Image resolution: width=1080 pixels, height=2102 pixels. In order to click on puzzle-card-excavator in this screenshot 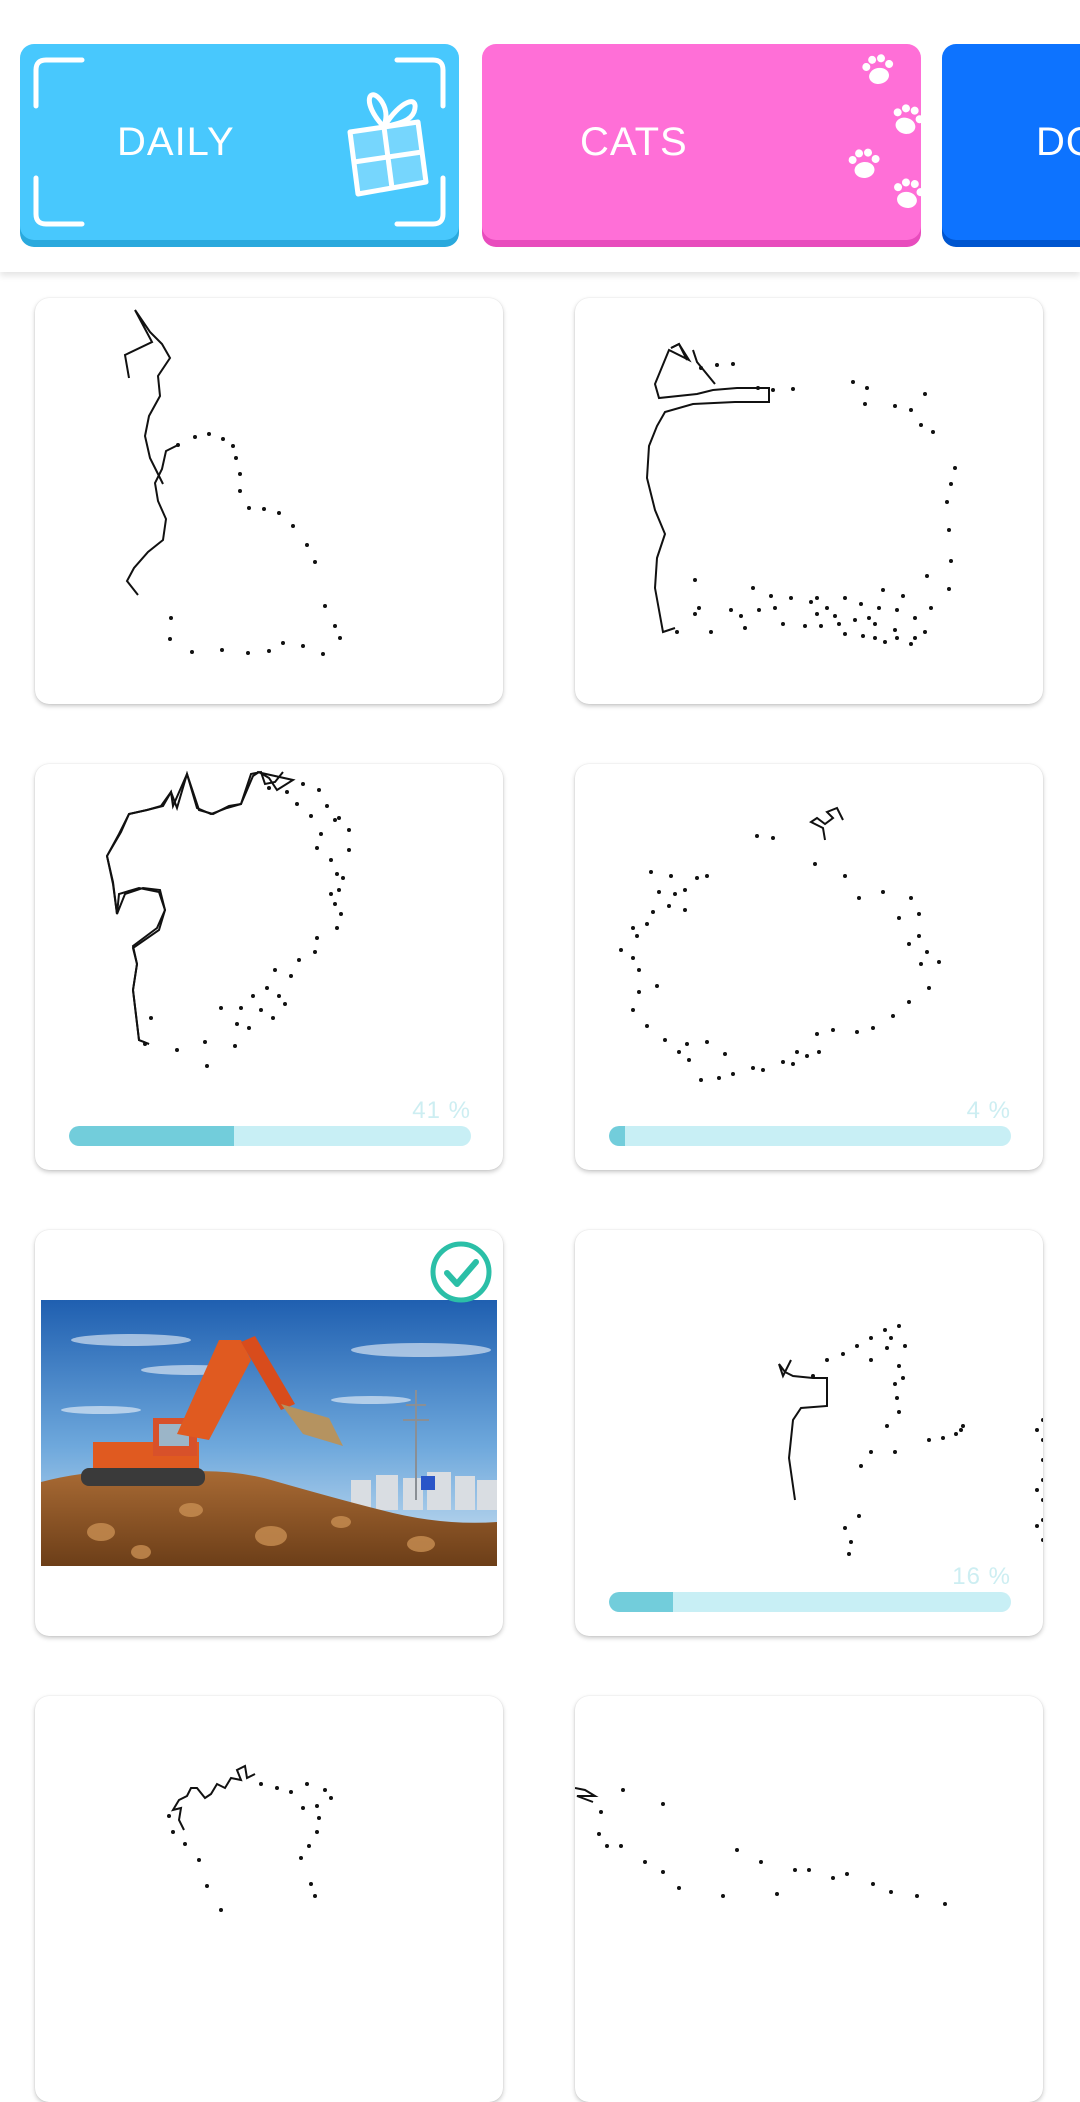, I will do `click(269, 1433)`.